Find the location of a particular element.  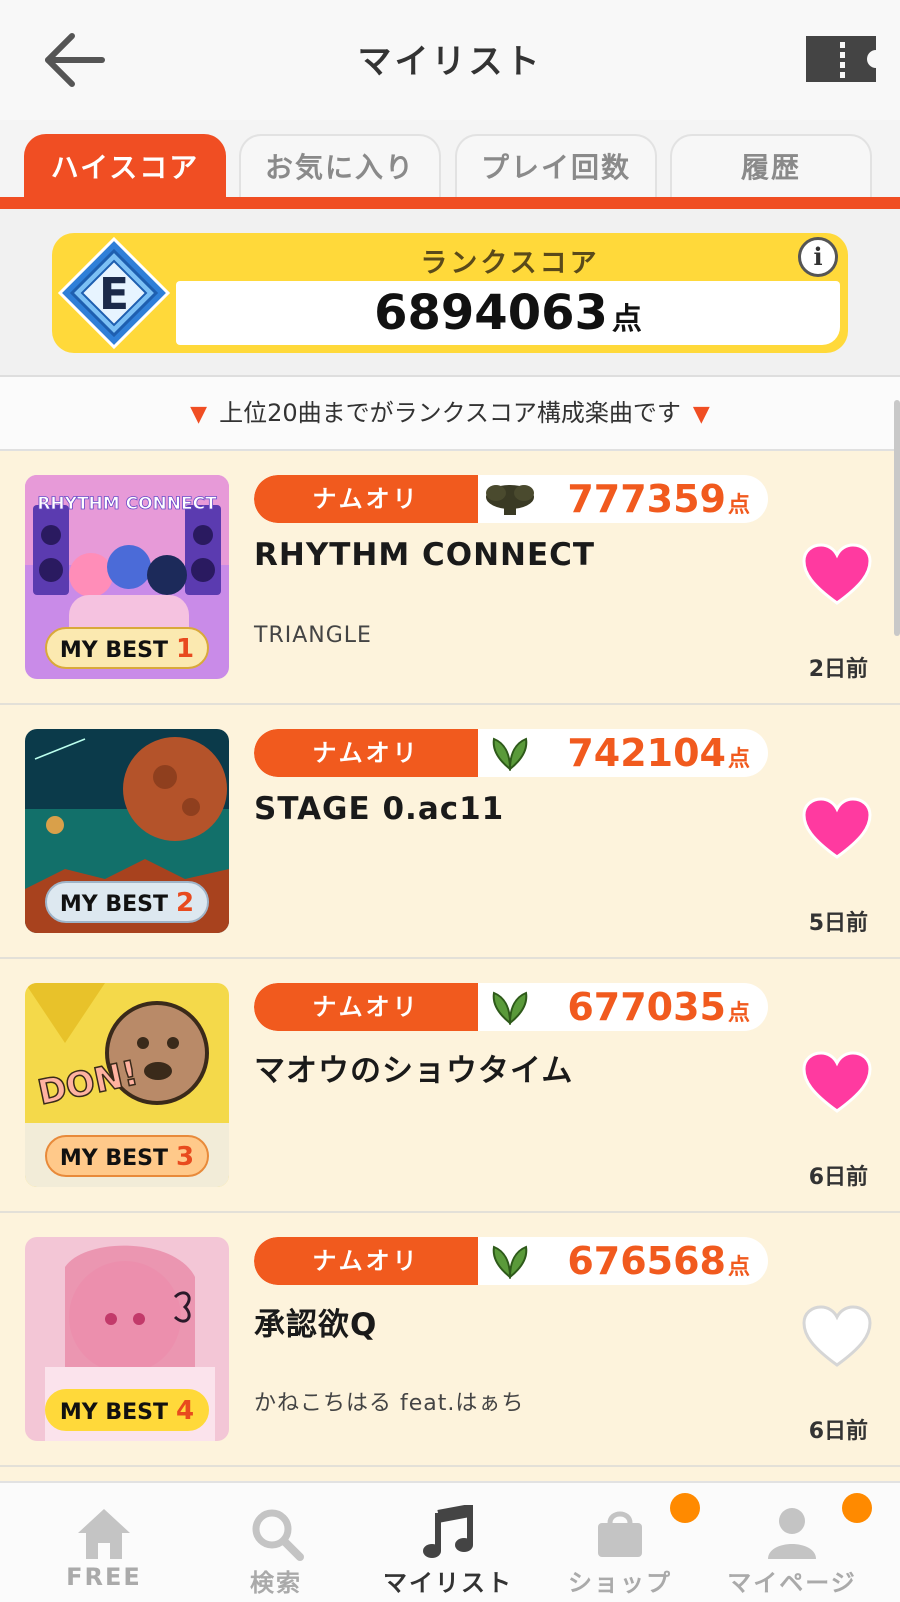

song-artist: かねこちはる feat.はぁち is located at coordinates (389, 1403).